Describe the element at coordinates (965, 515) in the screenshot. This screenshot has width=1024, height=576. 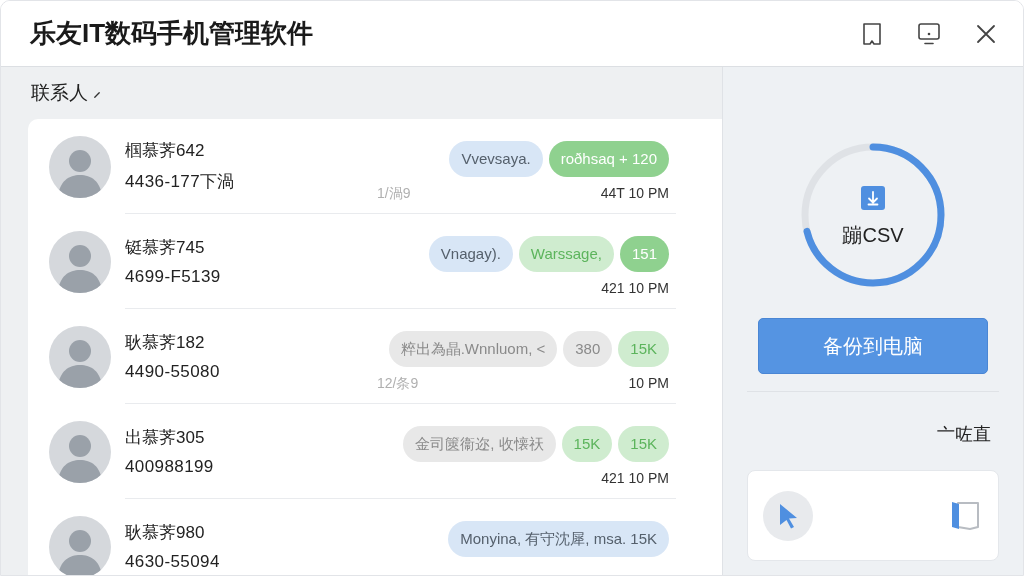
I see `book-icon` at that location.